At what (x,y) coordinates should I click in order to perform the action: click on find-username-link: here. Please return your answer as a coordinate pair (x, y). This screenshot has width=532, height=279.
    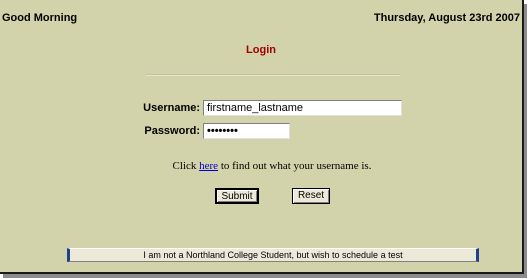
    Looking at the image, I should click on (208, 166).